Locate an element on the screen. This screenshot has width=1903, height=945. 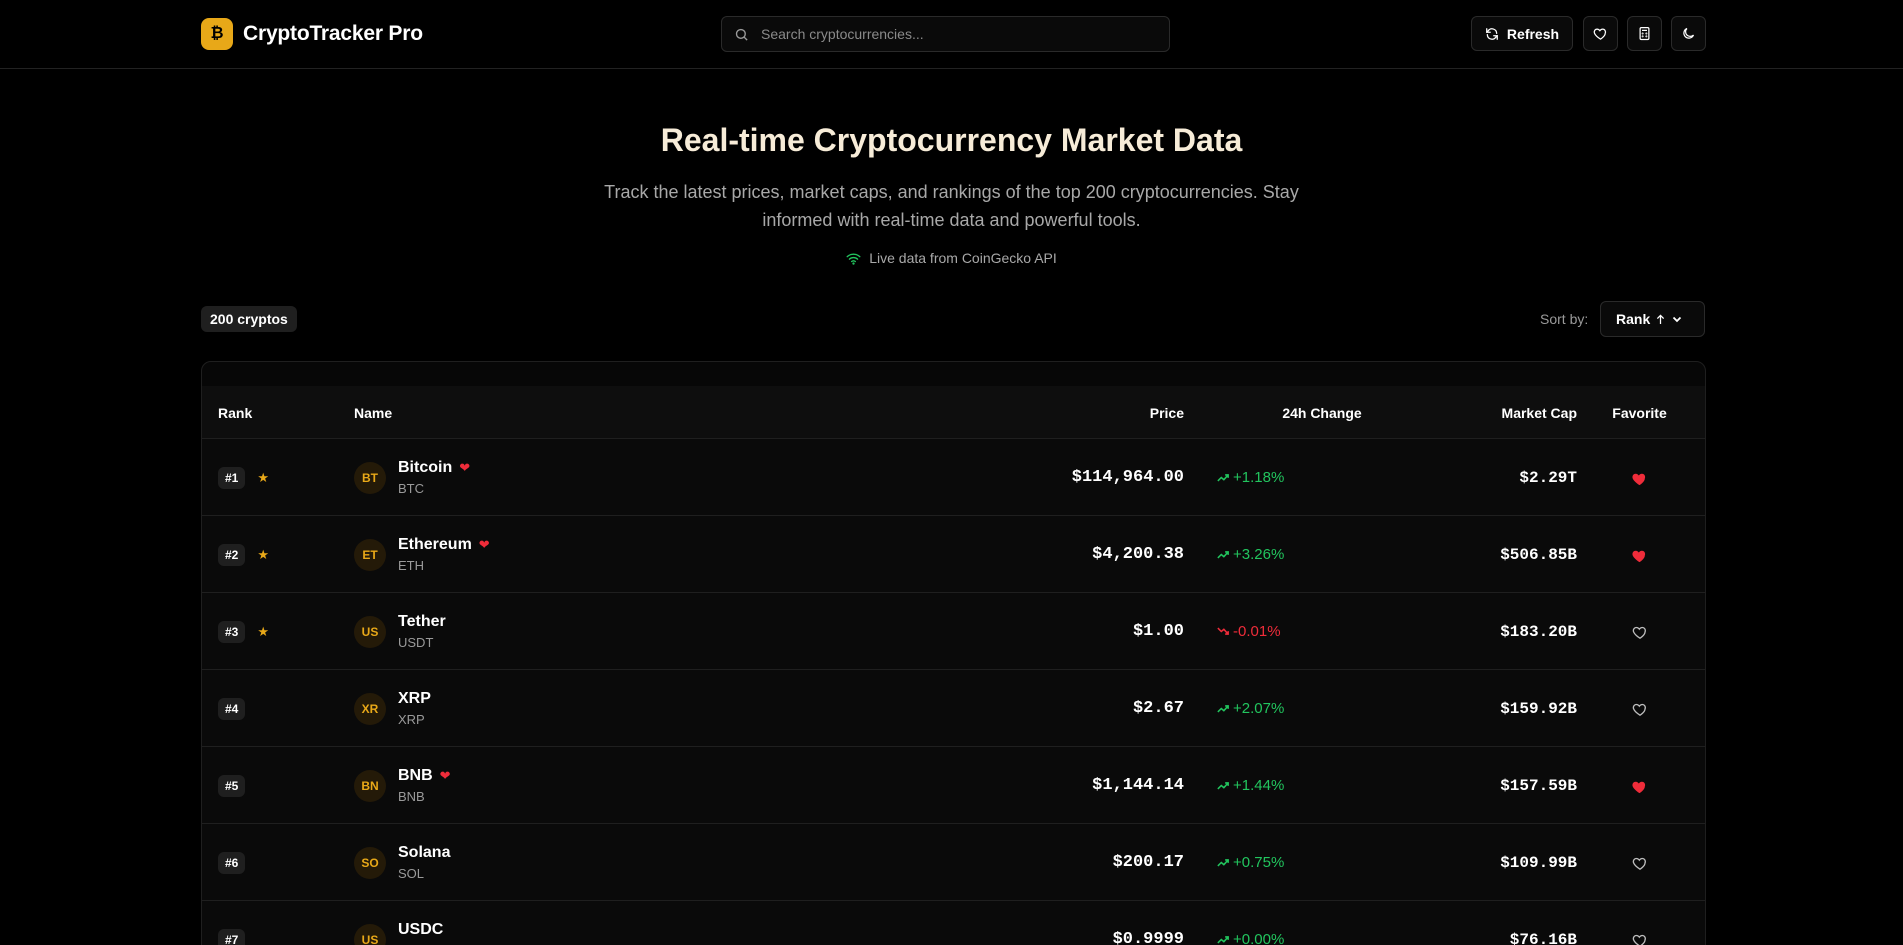
market-cap-cell: $76.16B is located at coordinates (1543, 937).